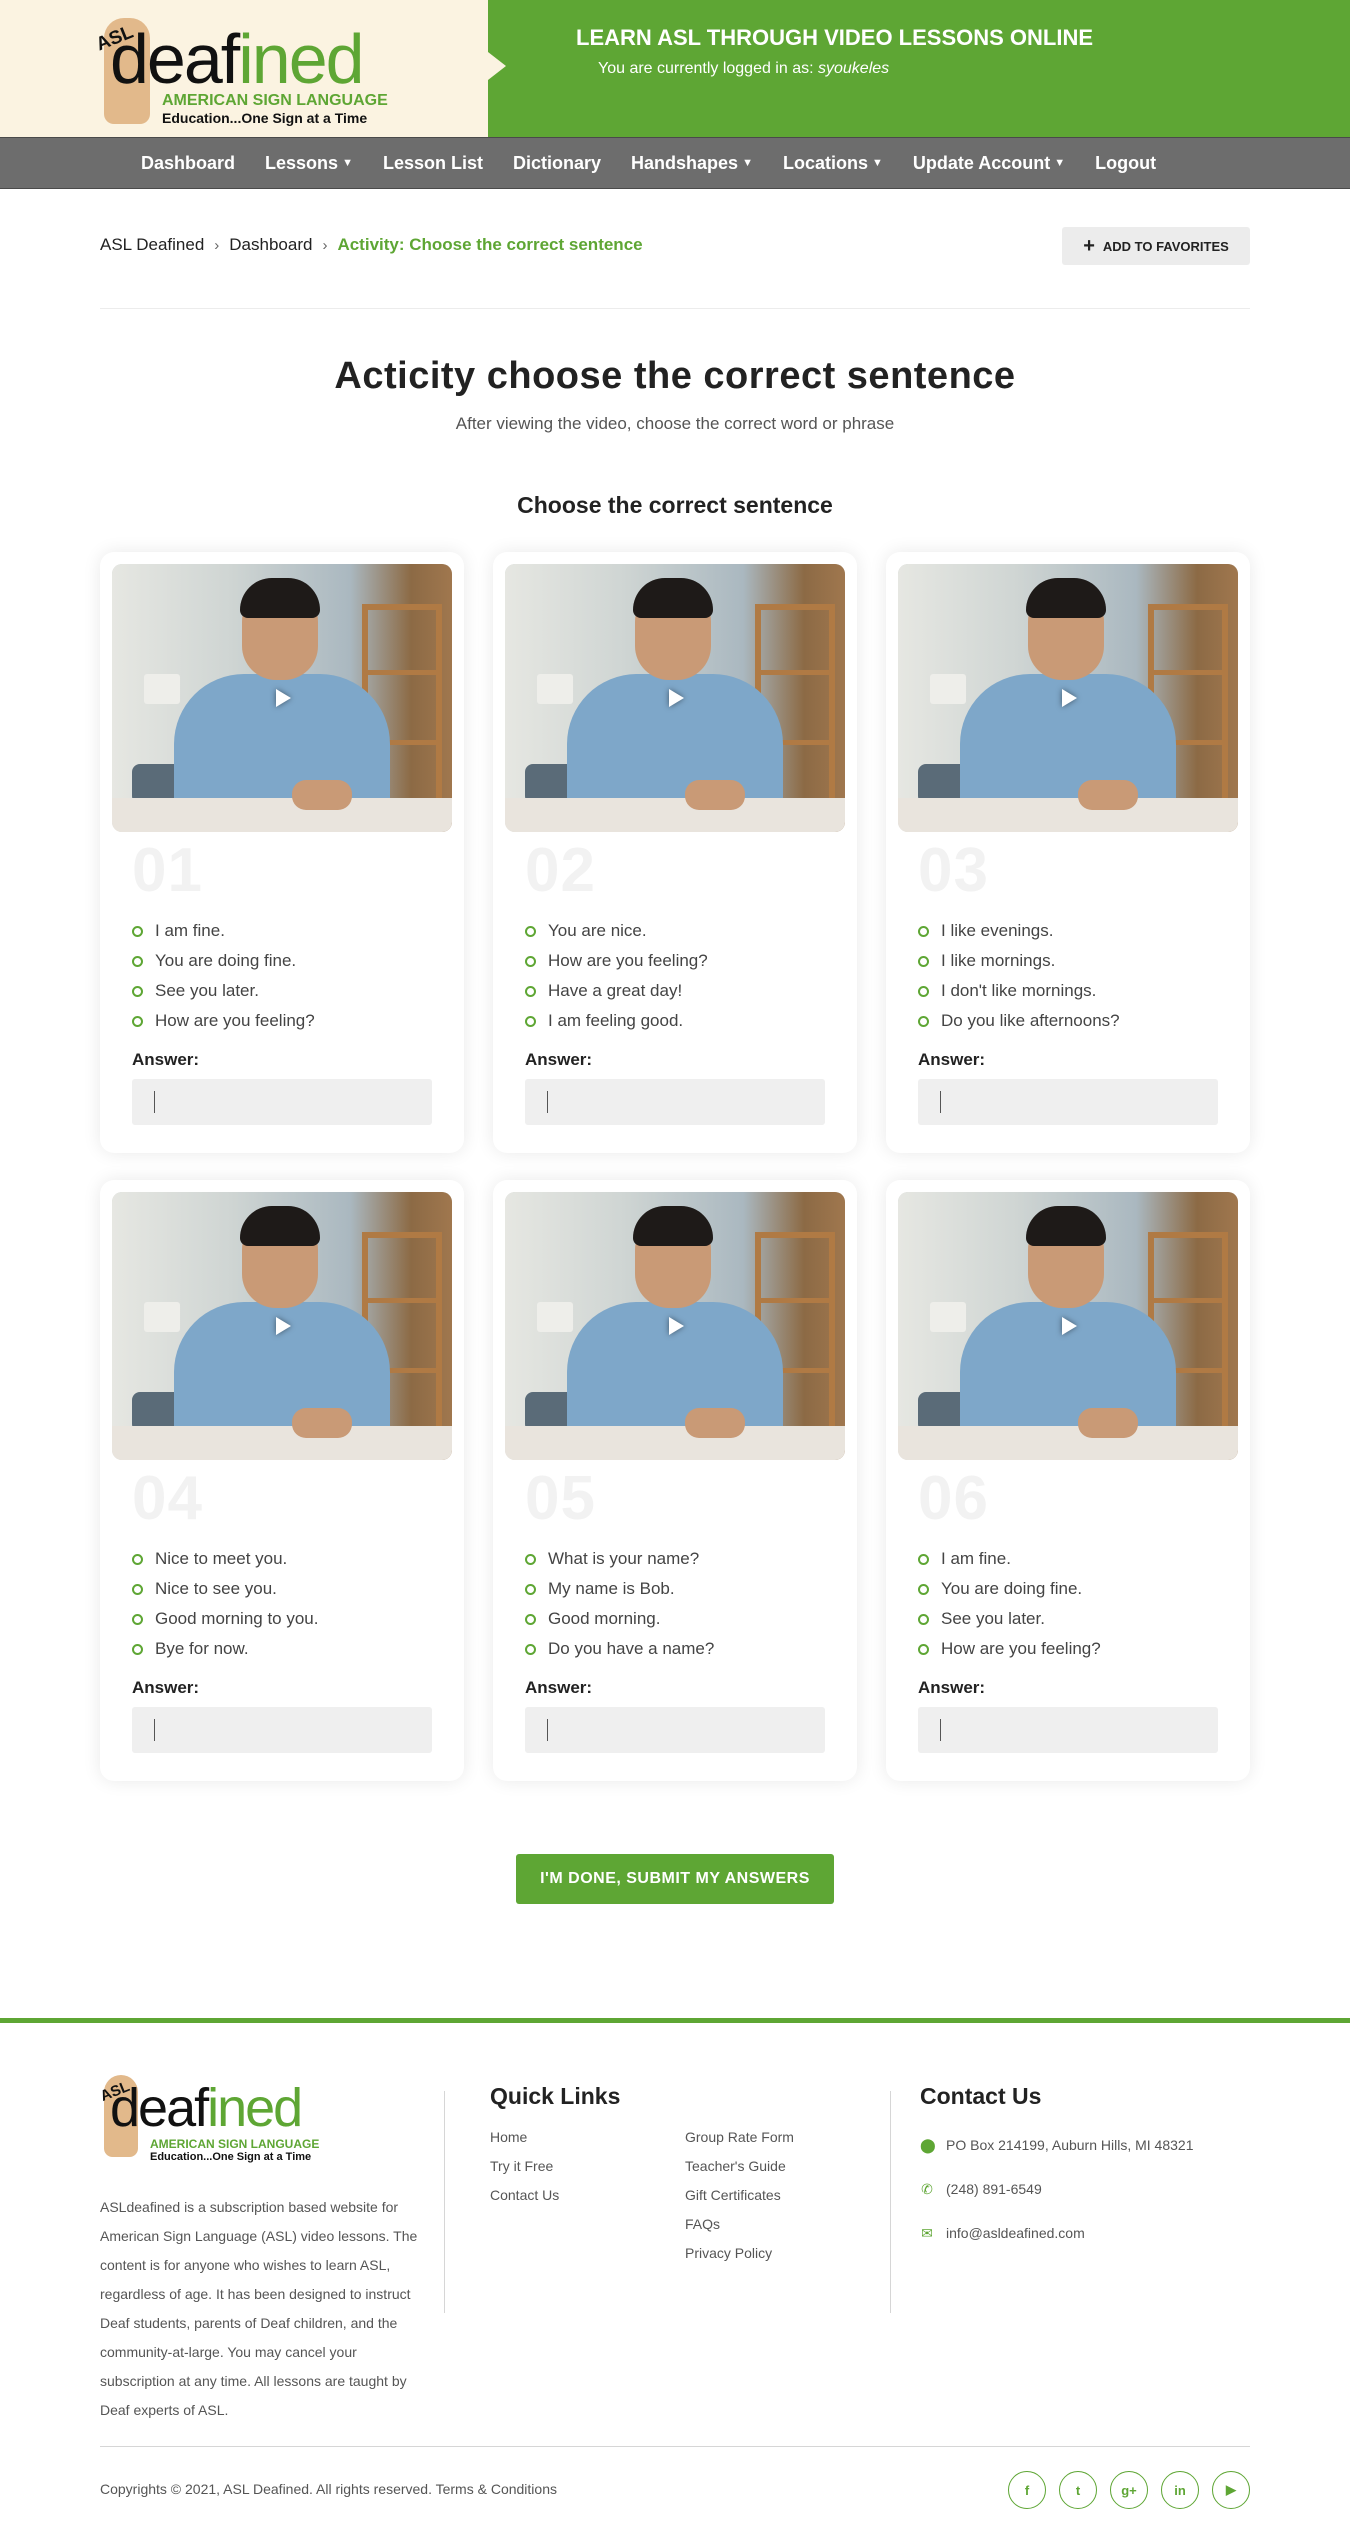 This screenshot has width=1350, height=2542. Describe the element at coordinates (167, 870) in the screenshot. I see `card-number: 01` at that location.